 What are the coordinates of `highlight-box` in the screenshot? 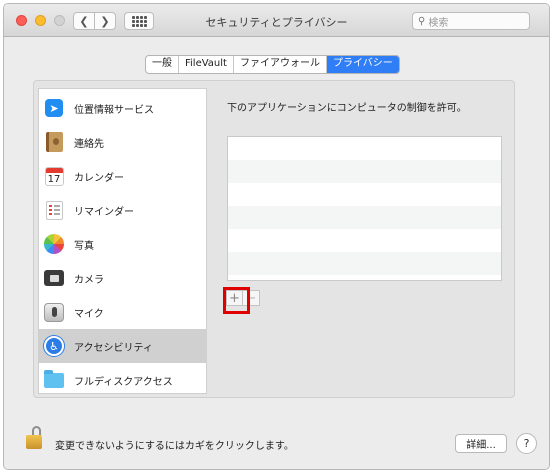 It's located at (236, 300).